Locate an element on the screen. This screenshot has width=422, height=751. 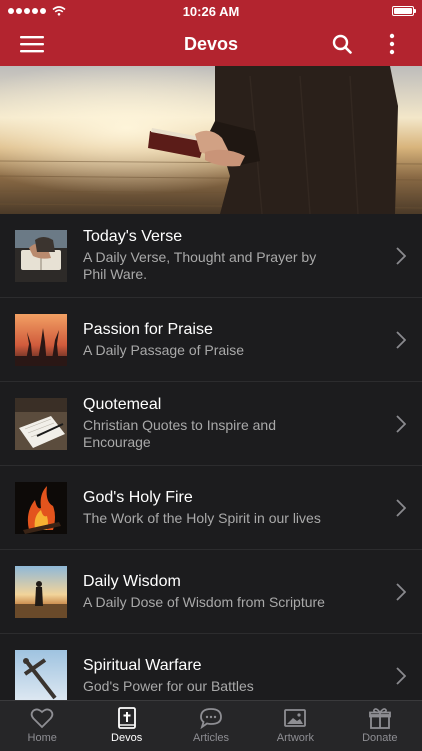
tab-label: Home is located at coordinates (42, 738).